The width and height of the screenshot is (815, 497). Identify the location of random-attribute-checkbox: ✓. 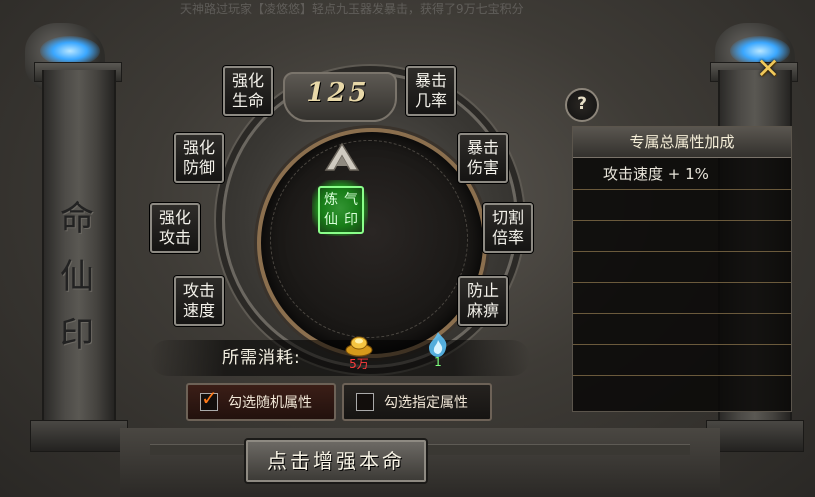
(209, 399).